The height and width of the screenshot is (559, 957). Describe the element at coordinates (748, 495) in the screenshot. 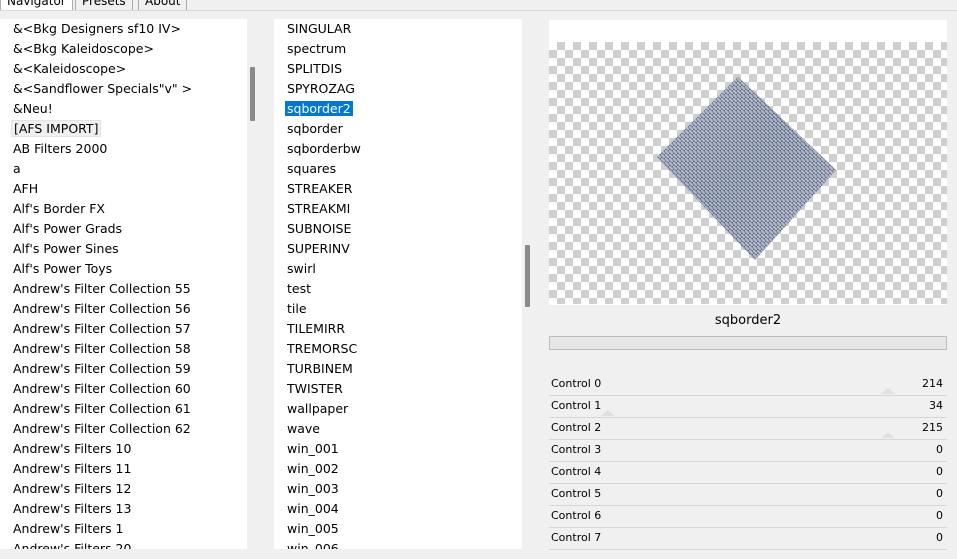

I see `control-slider: Control 5 0` at that location.